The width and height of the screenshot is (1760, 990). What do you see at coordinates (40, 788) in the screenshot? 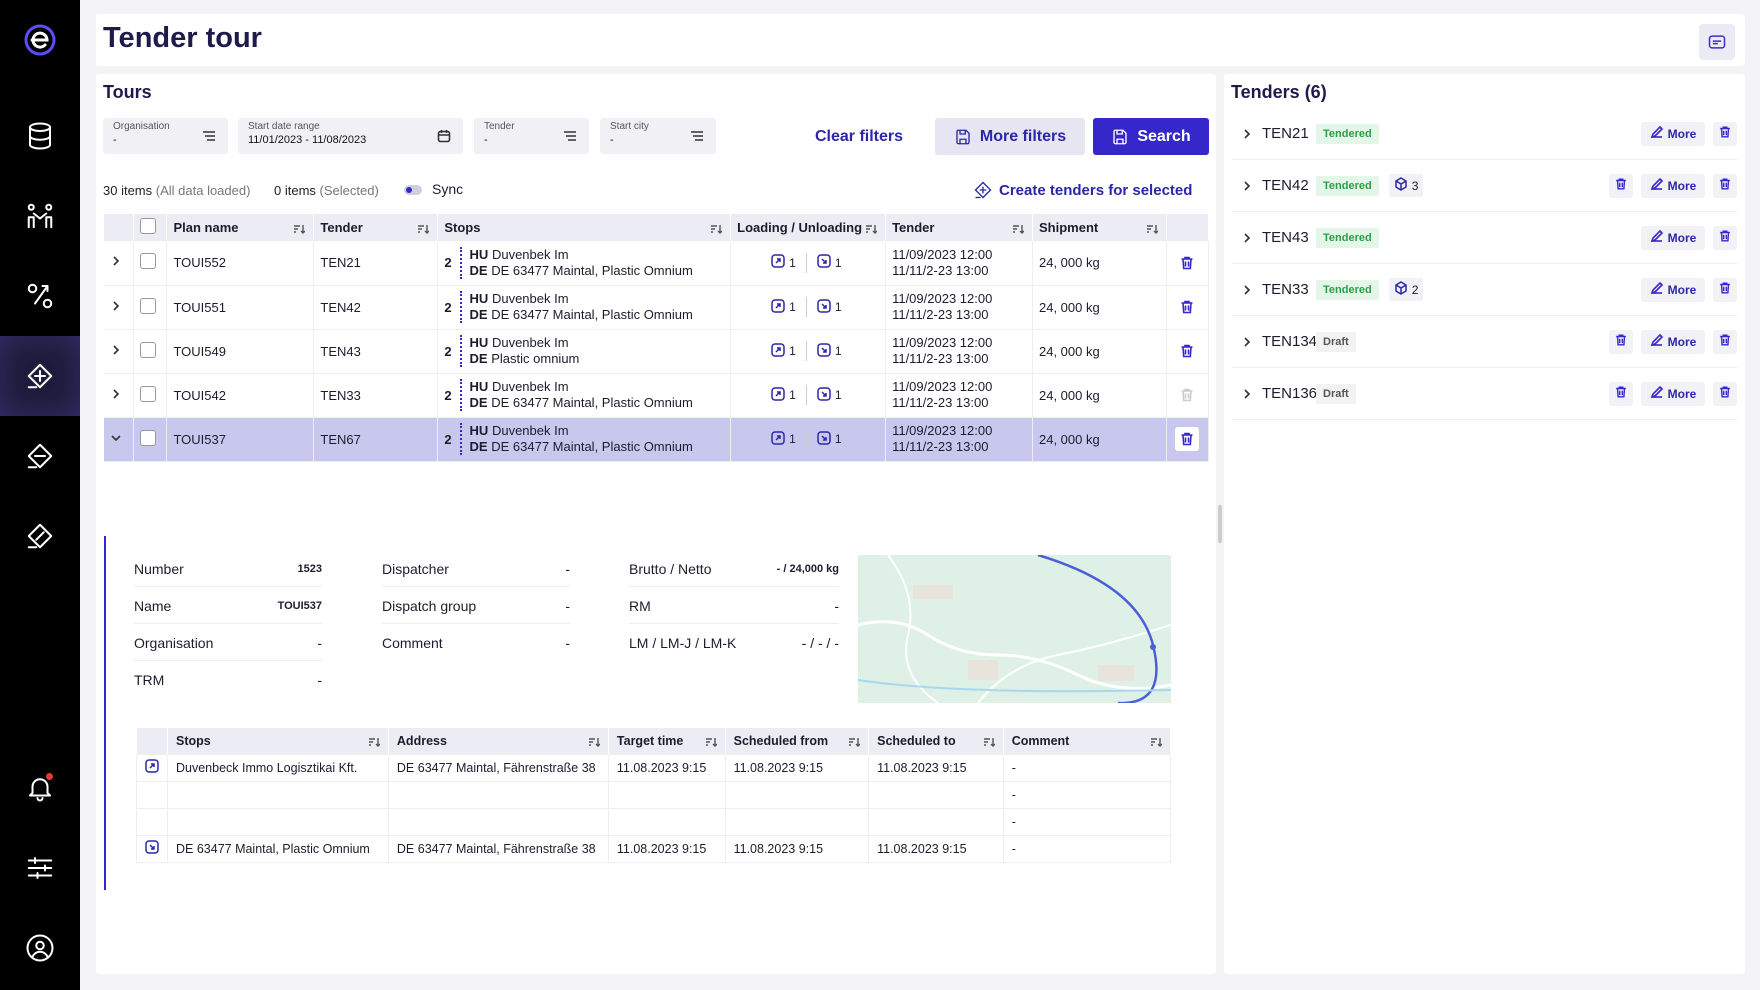
I see `sidebar-item-notifications` at bounding box center [40, 788].